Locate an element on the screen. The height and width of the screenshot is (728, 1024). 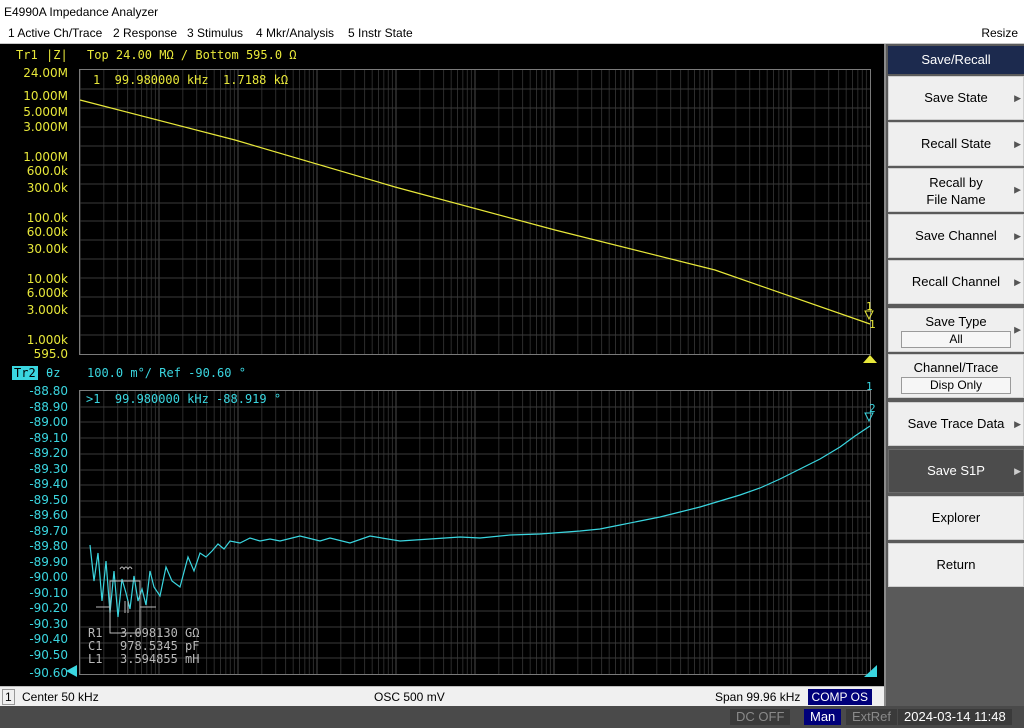
trace2-param: θz is located at coordinates (53, 373).